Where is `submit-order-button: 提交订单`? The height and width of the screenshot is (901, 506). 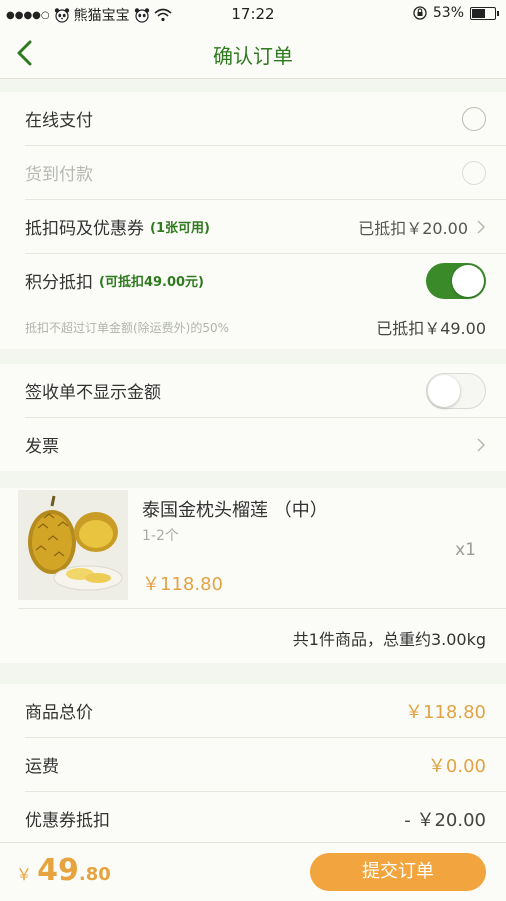
submit-order-button: 提交订单 is located at coordinates (398, 872).